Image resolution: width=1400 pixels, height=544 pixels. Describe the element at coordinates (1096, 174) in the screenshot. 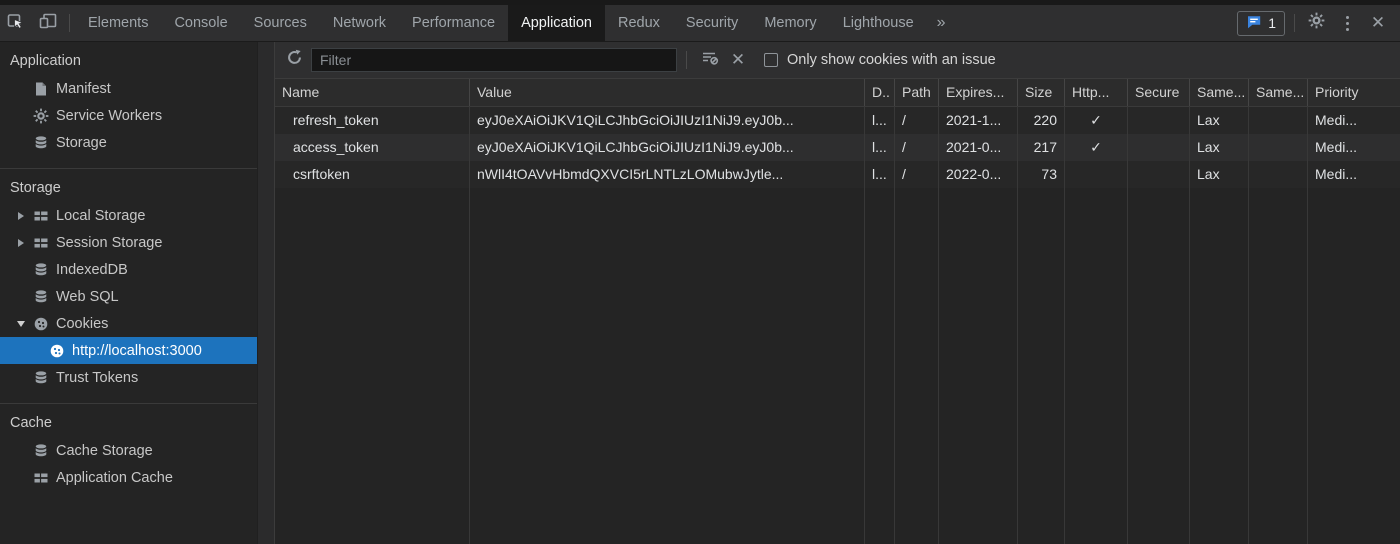

I see `cell-httponly-checkmark` at that location.